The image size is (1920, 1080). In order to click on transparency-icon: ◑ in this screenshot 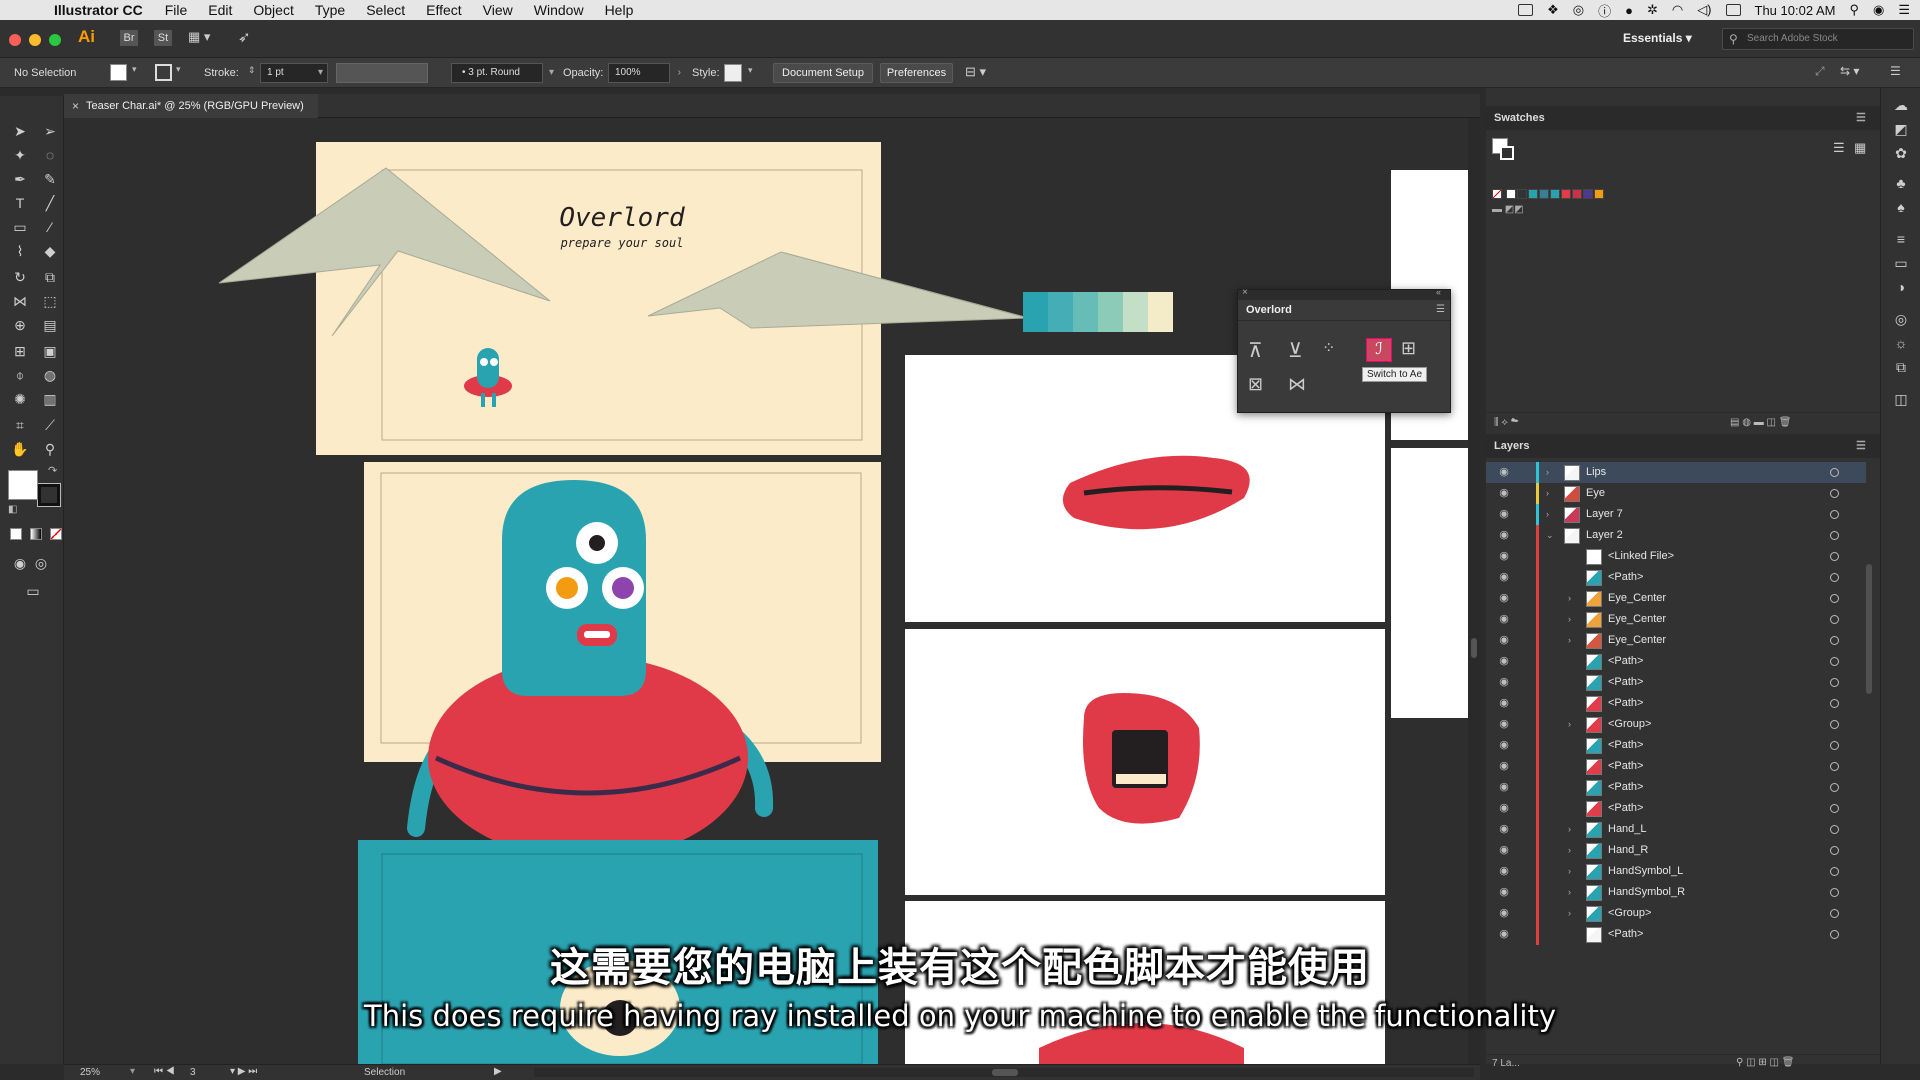, I will do `click(1901, 287)`.